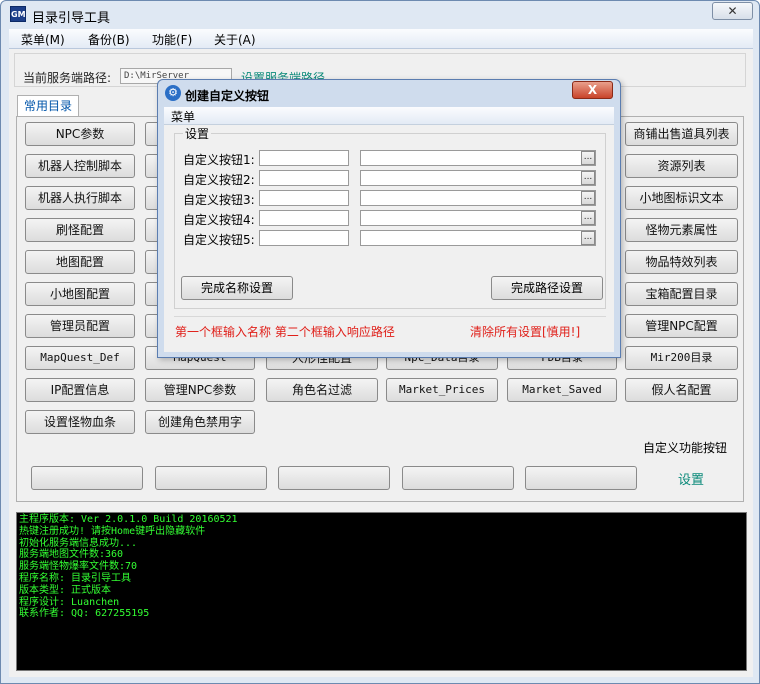 This screenshot has height=684, width=760. What do you see at coordinates (172, 39) in the screenshot?
I see `menu-item-function: 功能(F)` at bounding box center [172, 39].